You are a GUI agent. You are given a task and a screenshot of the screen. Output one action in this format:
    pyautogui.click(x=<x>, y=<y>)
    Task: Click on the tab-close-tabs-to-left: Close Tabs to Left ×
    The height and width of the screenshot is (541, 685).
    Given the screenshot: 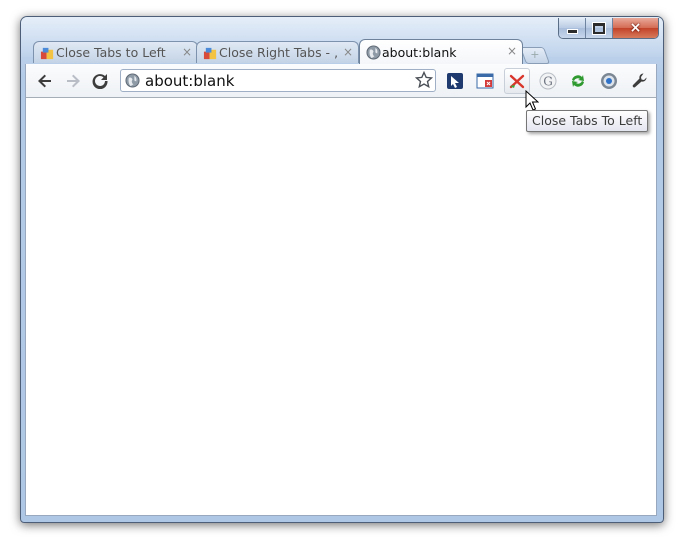 What is the action you would take?
    pyautogui.click(x=115, y=52)
    